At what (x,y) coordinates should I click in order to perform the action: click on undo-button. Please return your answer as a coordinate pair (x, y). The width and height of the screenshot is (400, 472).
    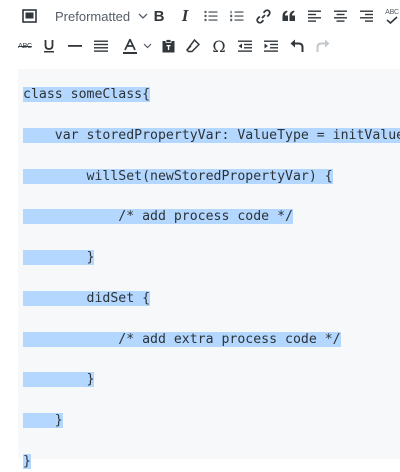
    Looking at the image, I should click on (297, 46).